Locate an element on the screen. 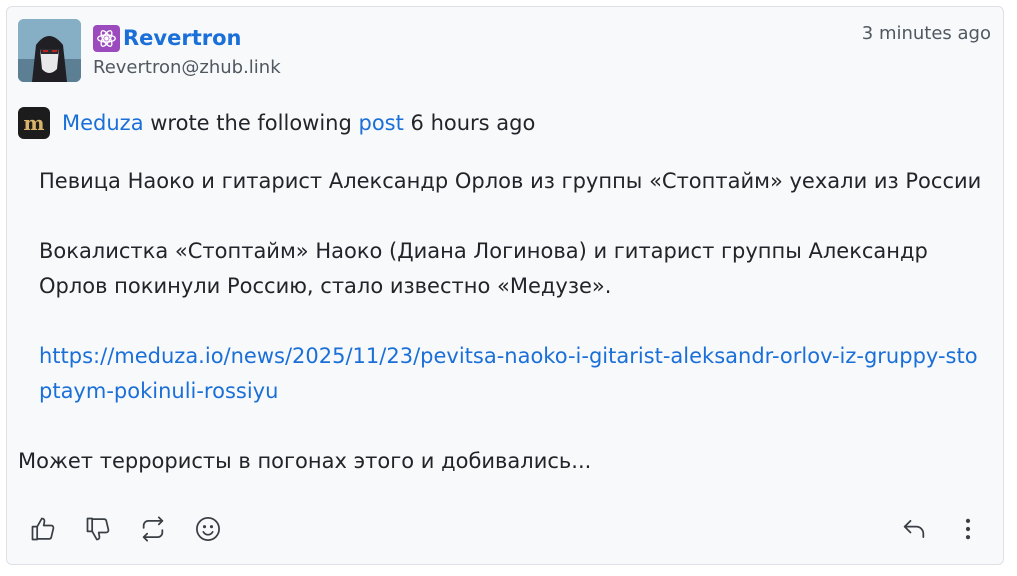 The height and width of the screenshot is (576, 1017). repeat-icon is located at coordinates (153, 529).